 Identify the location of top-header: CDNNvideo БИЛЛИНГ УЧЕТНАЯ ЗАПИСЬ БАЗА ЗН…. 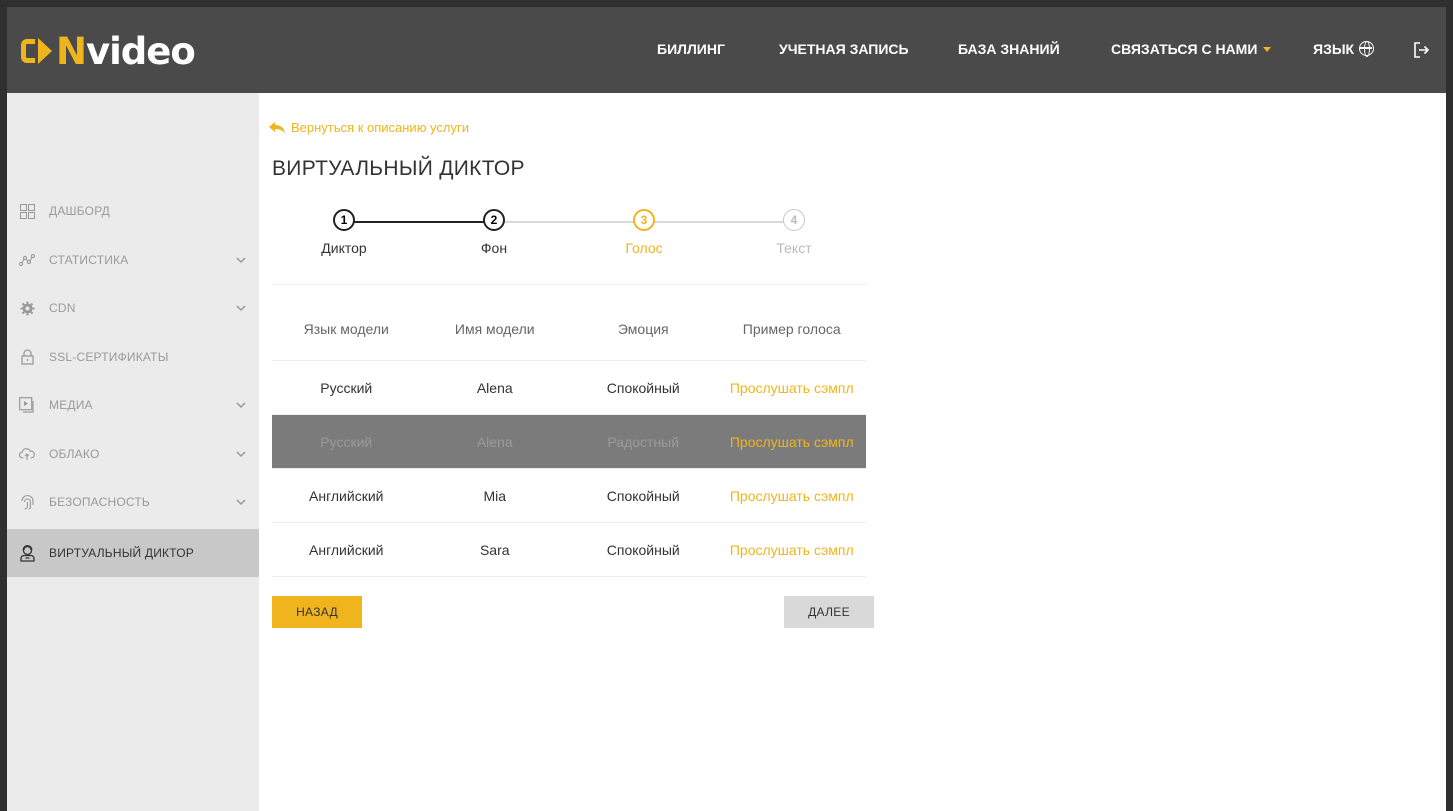
(726, 50).